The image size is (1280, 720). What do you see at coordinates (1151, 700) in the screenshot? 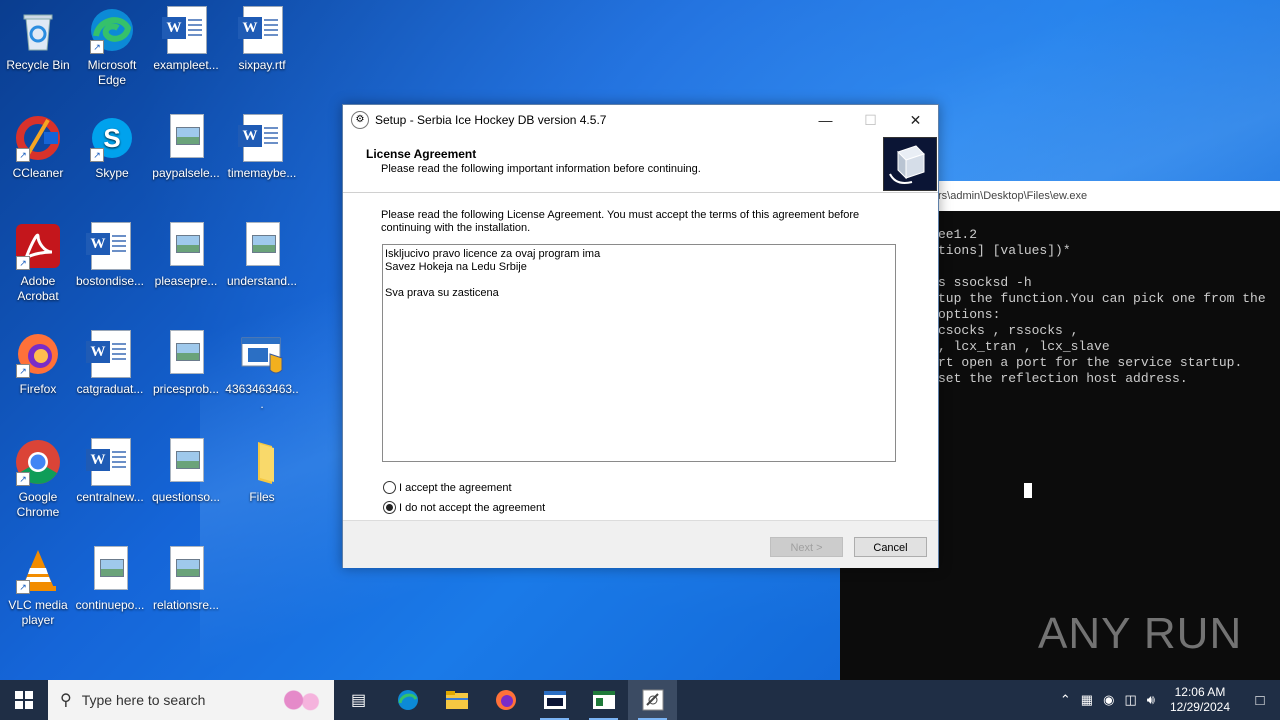
I see `volume-icon: 🔊︎` at bounding box center [1151, 700].